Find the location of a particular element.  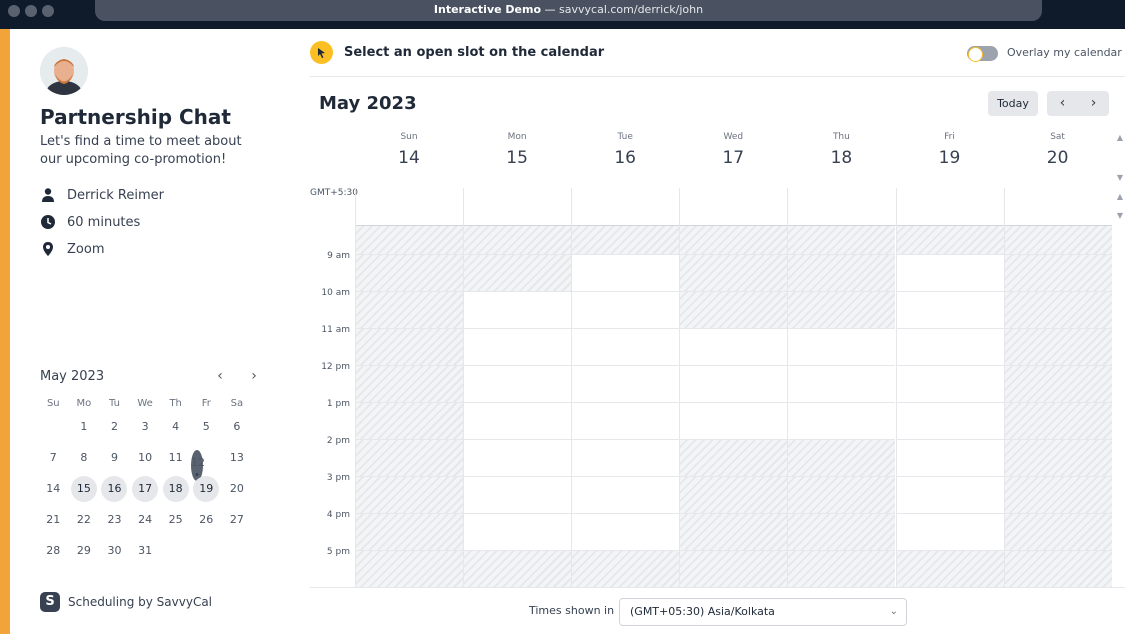

scroll-down-arrow: ▼ is located at coordinates (1120, 177).